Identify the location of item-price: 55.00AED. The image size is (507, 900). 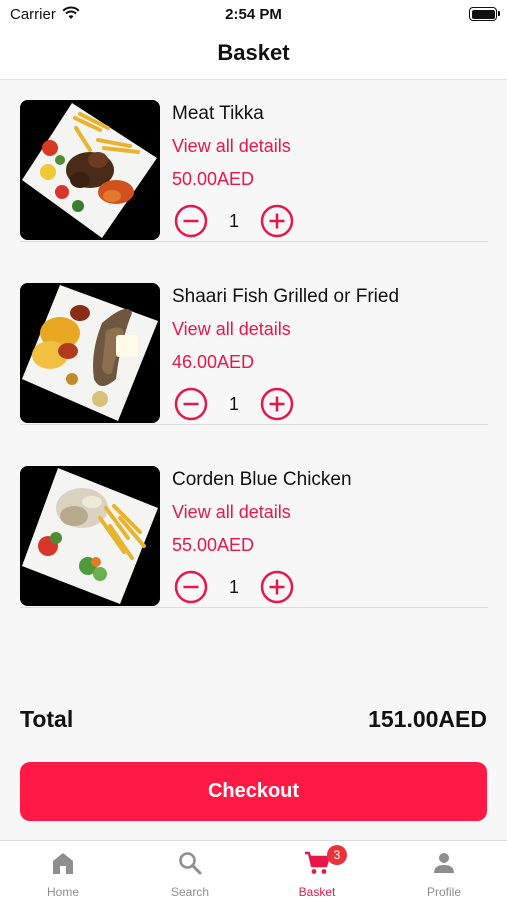
(213, 545).